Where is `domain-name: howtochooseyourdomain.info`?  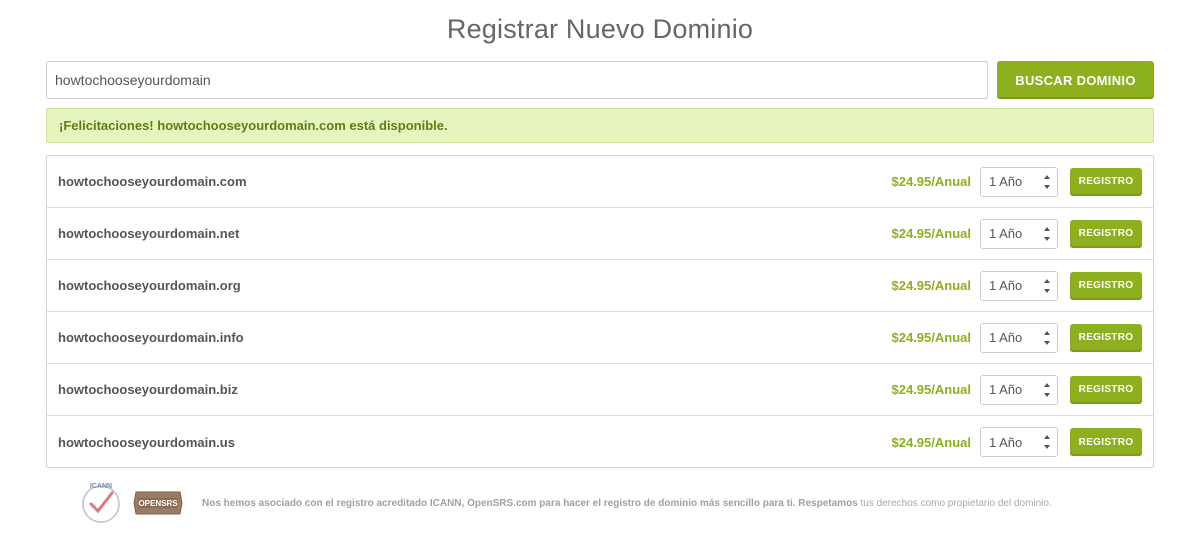
domain-name: howtochooseyourdomain.info is located at coordinates (151, 337).